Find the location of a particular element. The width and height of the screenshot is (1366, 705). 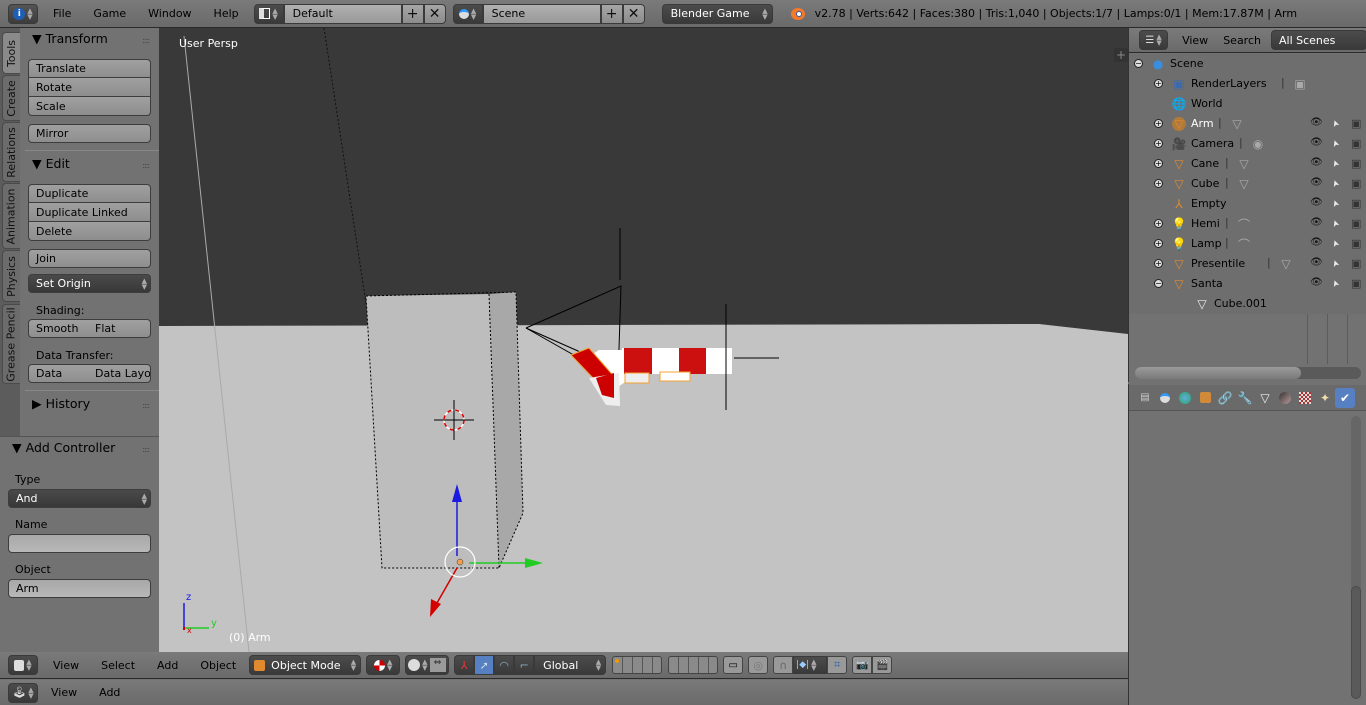

add-controller-header: ▼ Add Controller is located at coordinates (63, 447).